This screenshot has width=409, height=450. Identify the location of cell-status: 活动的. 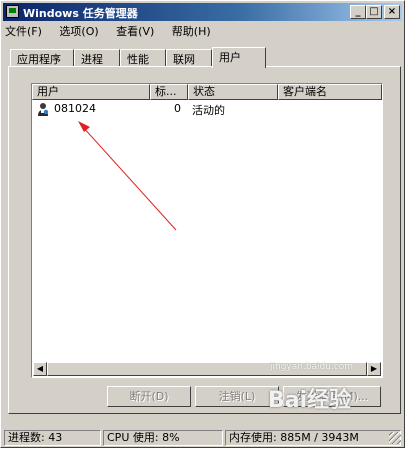
(208, 110).